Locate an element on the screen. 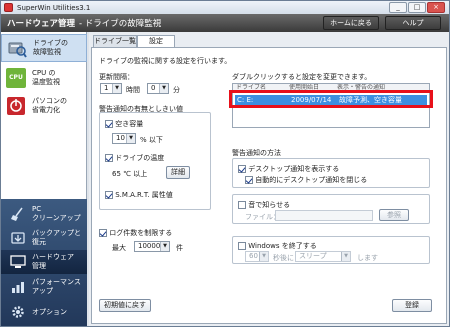 The width and height of the screenshot is (450, 327). options-gear-icon is located at coordinates (18, 312).